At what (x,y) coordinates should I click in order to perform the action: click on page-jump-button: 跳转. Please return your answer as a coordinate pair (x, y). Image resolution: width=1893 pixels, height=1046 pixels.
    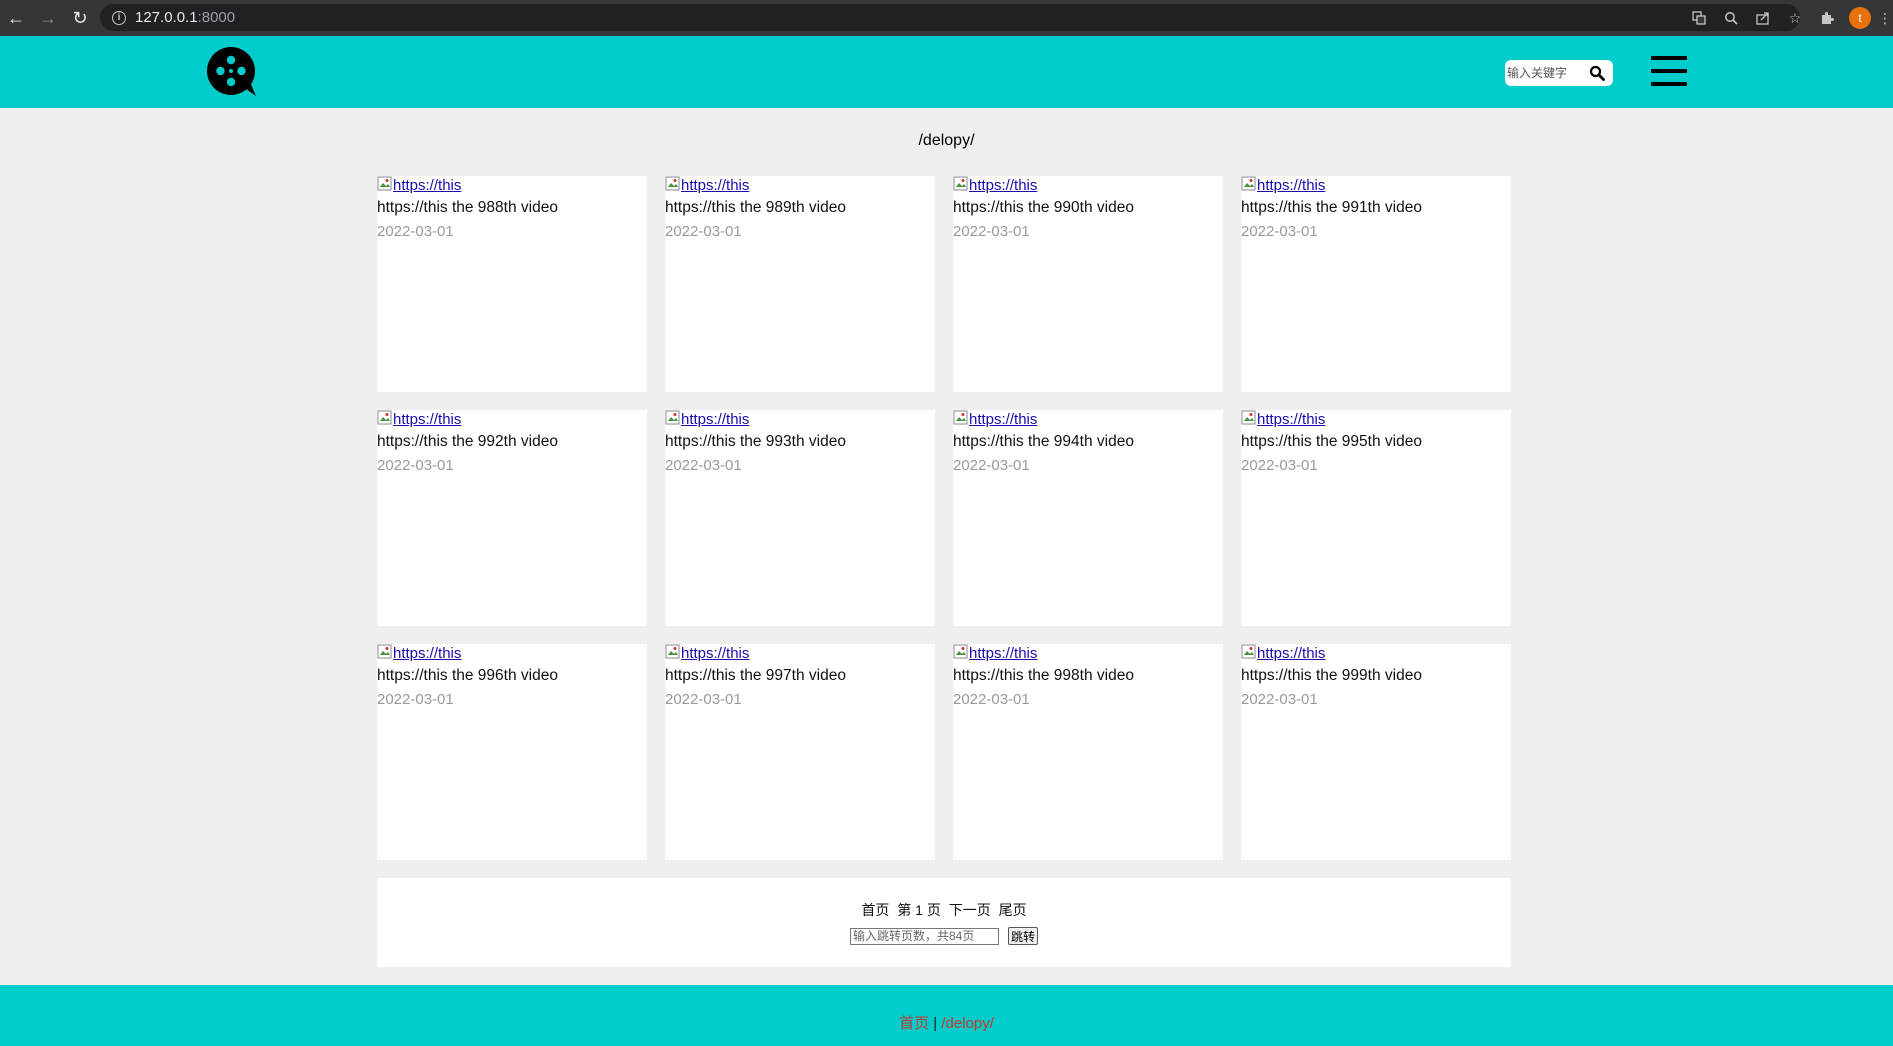
    Looking at the image, I should click on (1022, 936).